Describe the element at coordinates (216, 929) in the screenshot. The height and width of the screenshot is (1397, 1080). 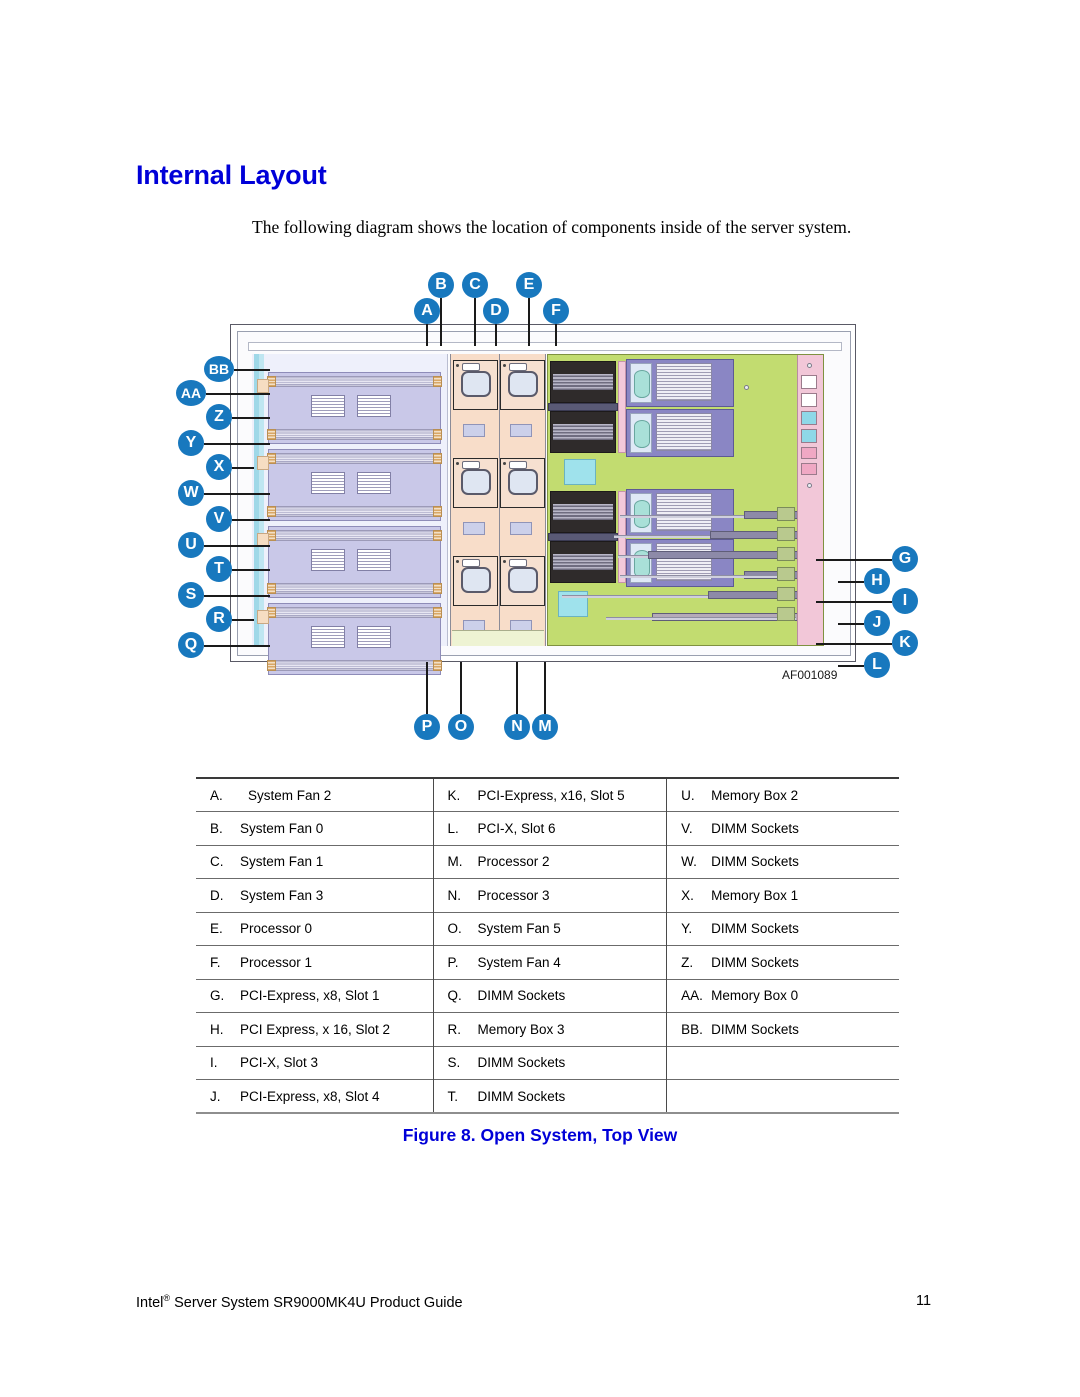
I see `legend-letter: E.` at that location.